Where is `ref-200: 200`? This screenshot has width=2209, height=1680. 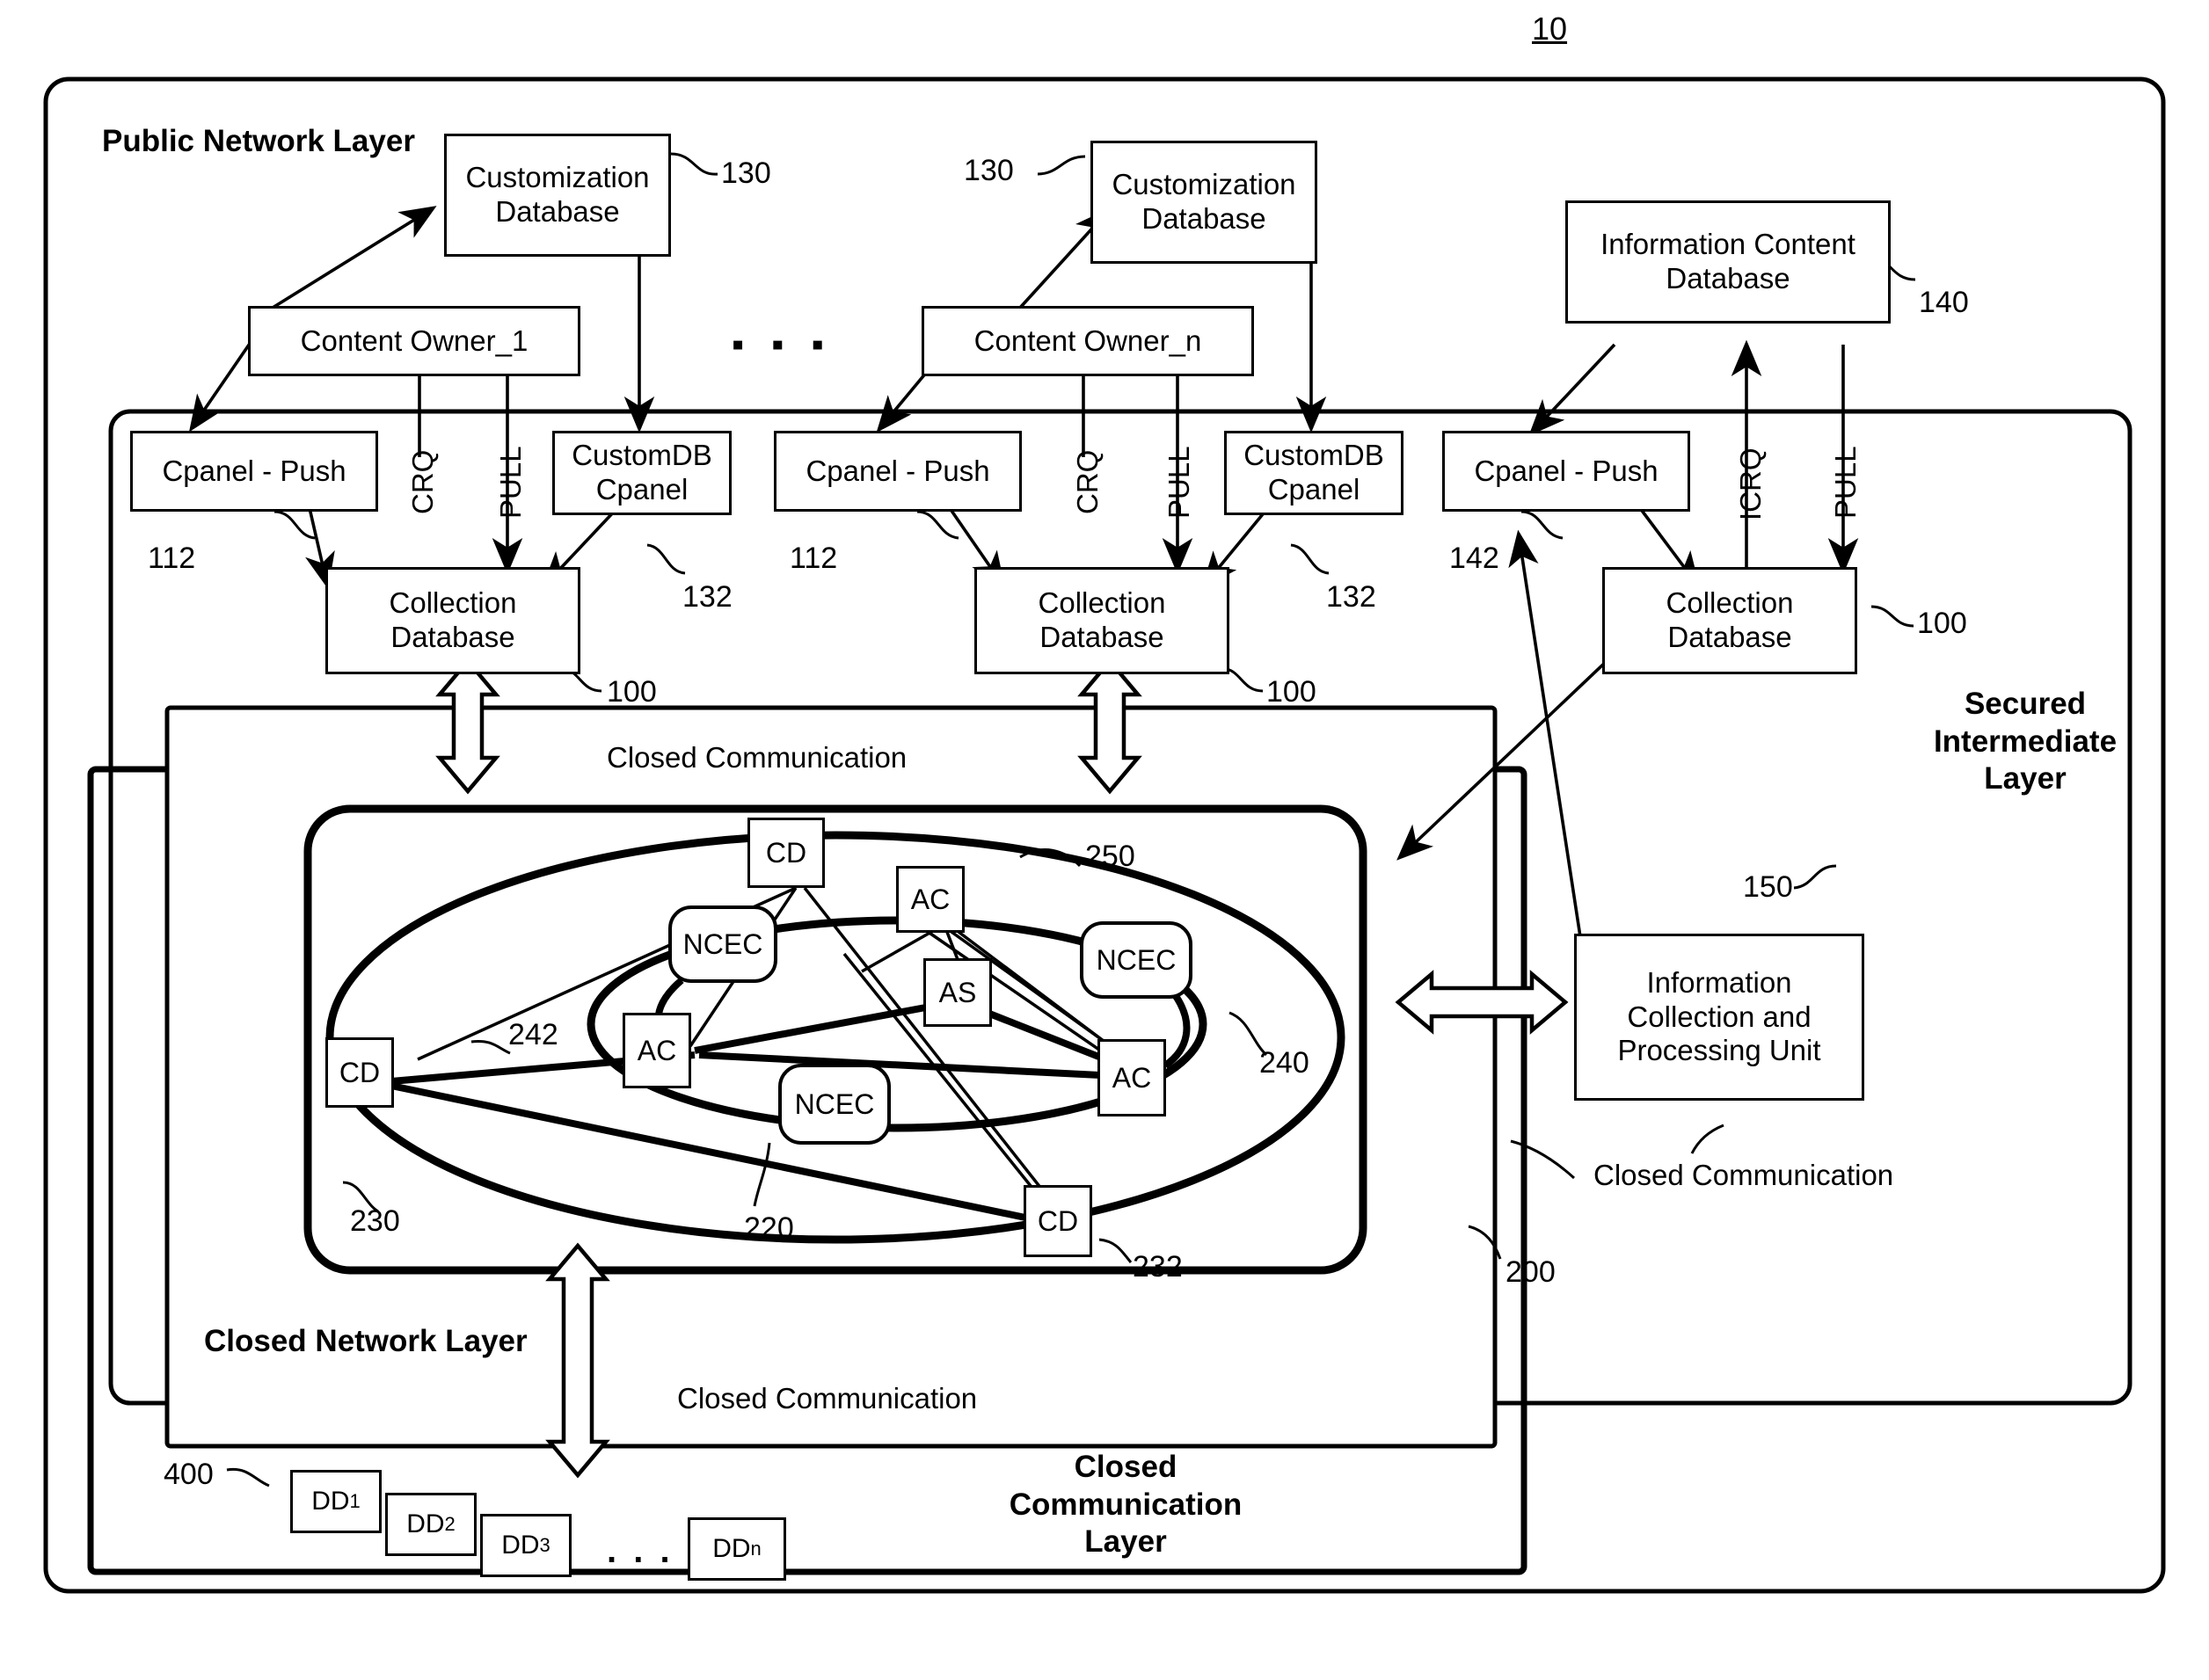 ref-200: 200 is located at coordinates (1530, 1272).